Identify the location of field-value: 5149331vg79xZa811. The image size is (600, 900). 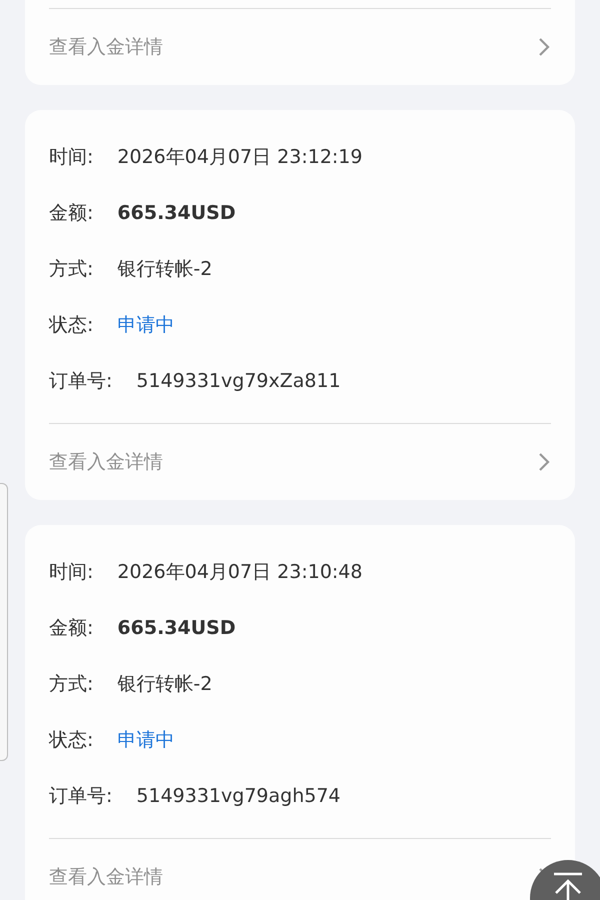
(238, 381).